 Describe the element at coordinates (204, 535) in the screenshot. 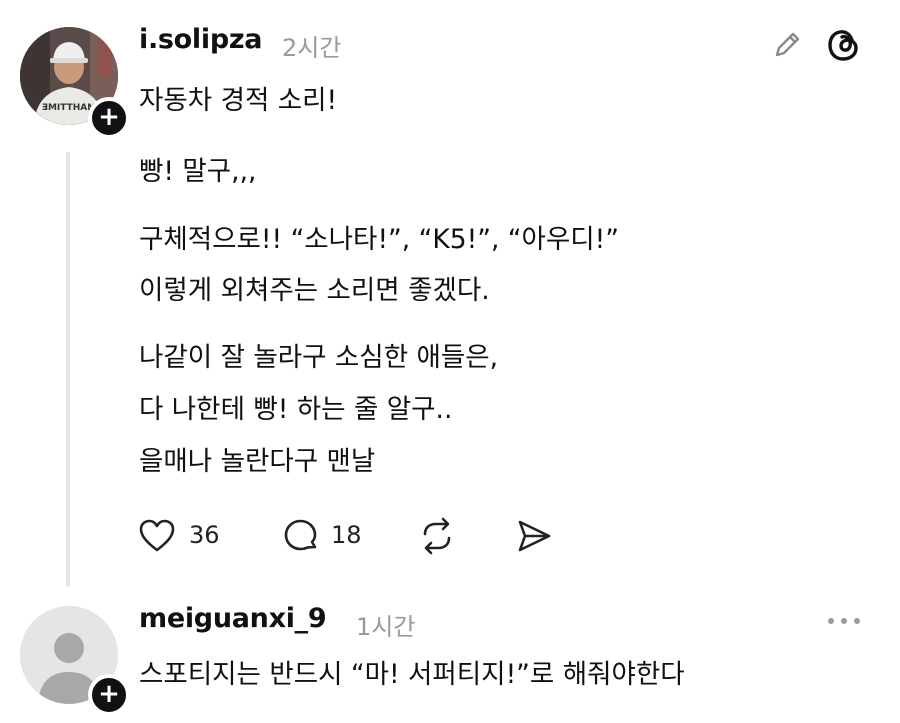

I see `like-count: 36` at that location.